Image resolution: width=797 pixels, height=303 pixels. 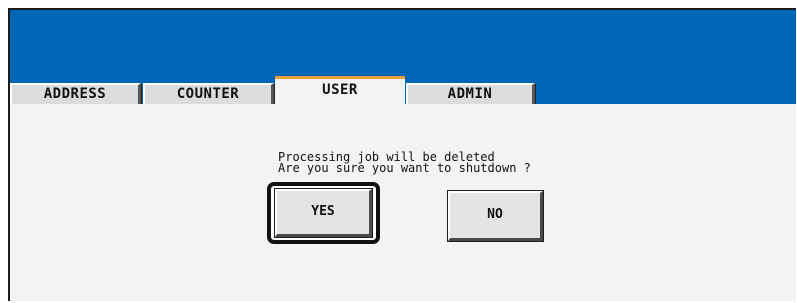 I want to click on tab-counter: COUNTER, so click(x=208, y=94).